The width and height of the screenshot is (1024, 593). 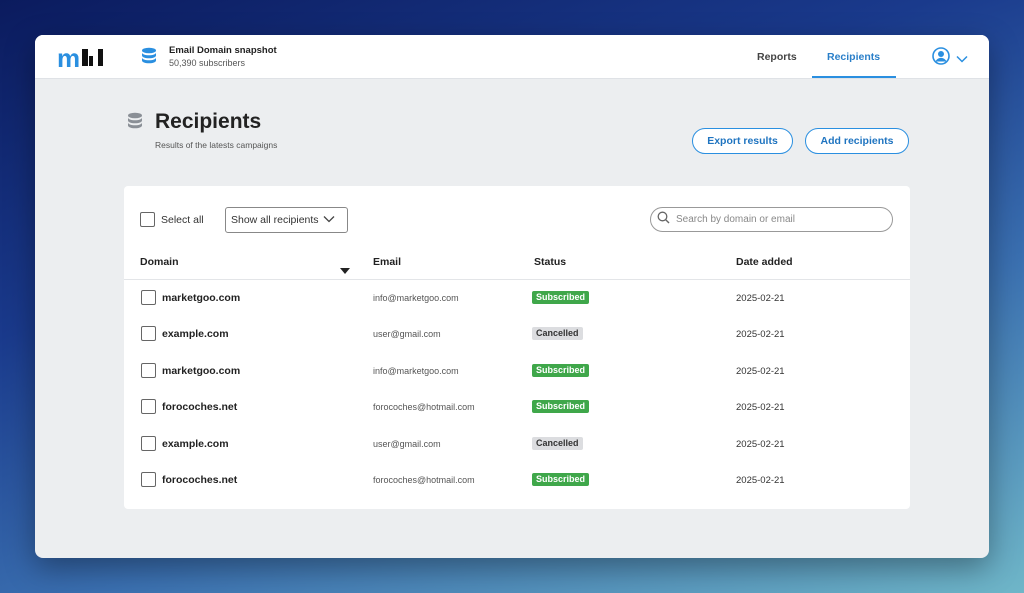 What do you see at coordinates (857, 141) in the screenshot?
I see `add-recipients-button: Add recipients` at bounding box center [857, 141].